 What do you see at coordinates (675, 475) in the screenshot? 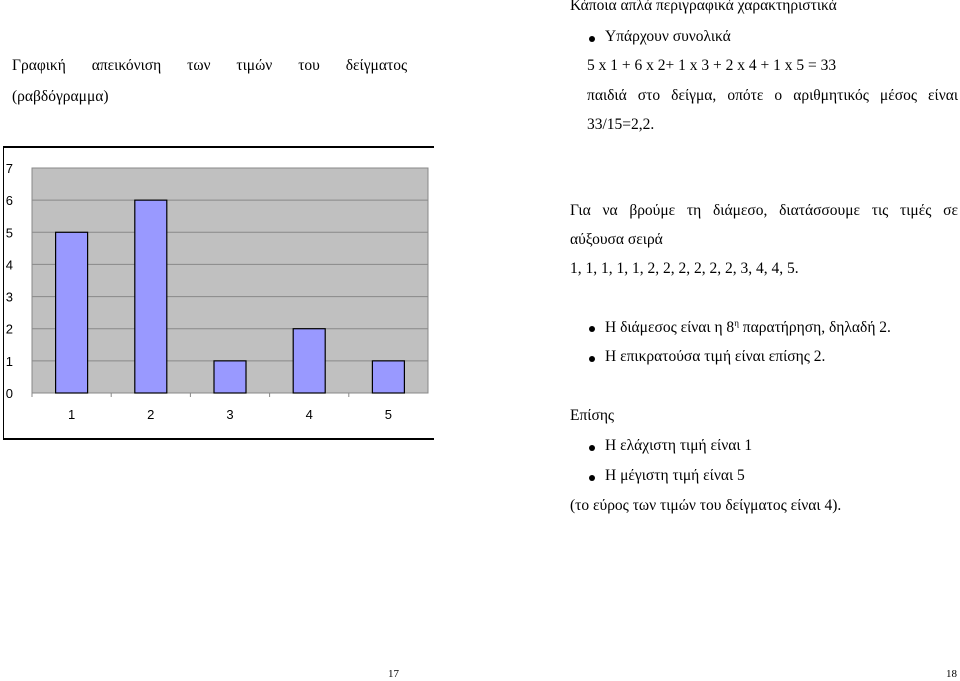
I see `bullet-text: Η μέγιστη τιμή είναι 5` at bounding box center [675, 475].